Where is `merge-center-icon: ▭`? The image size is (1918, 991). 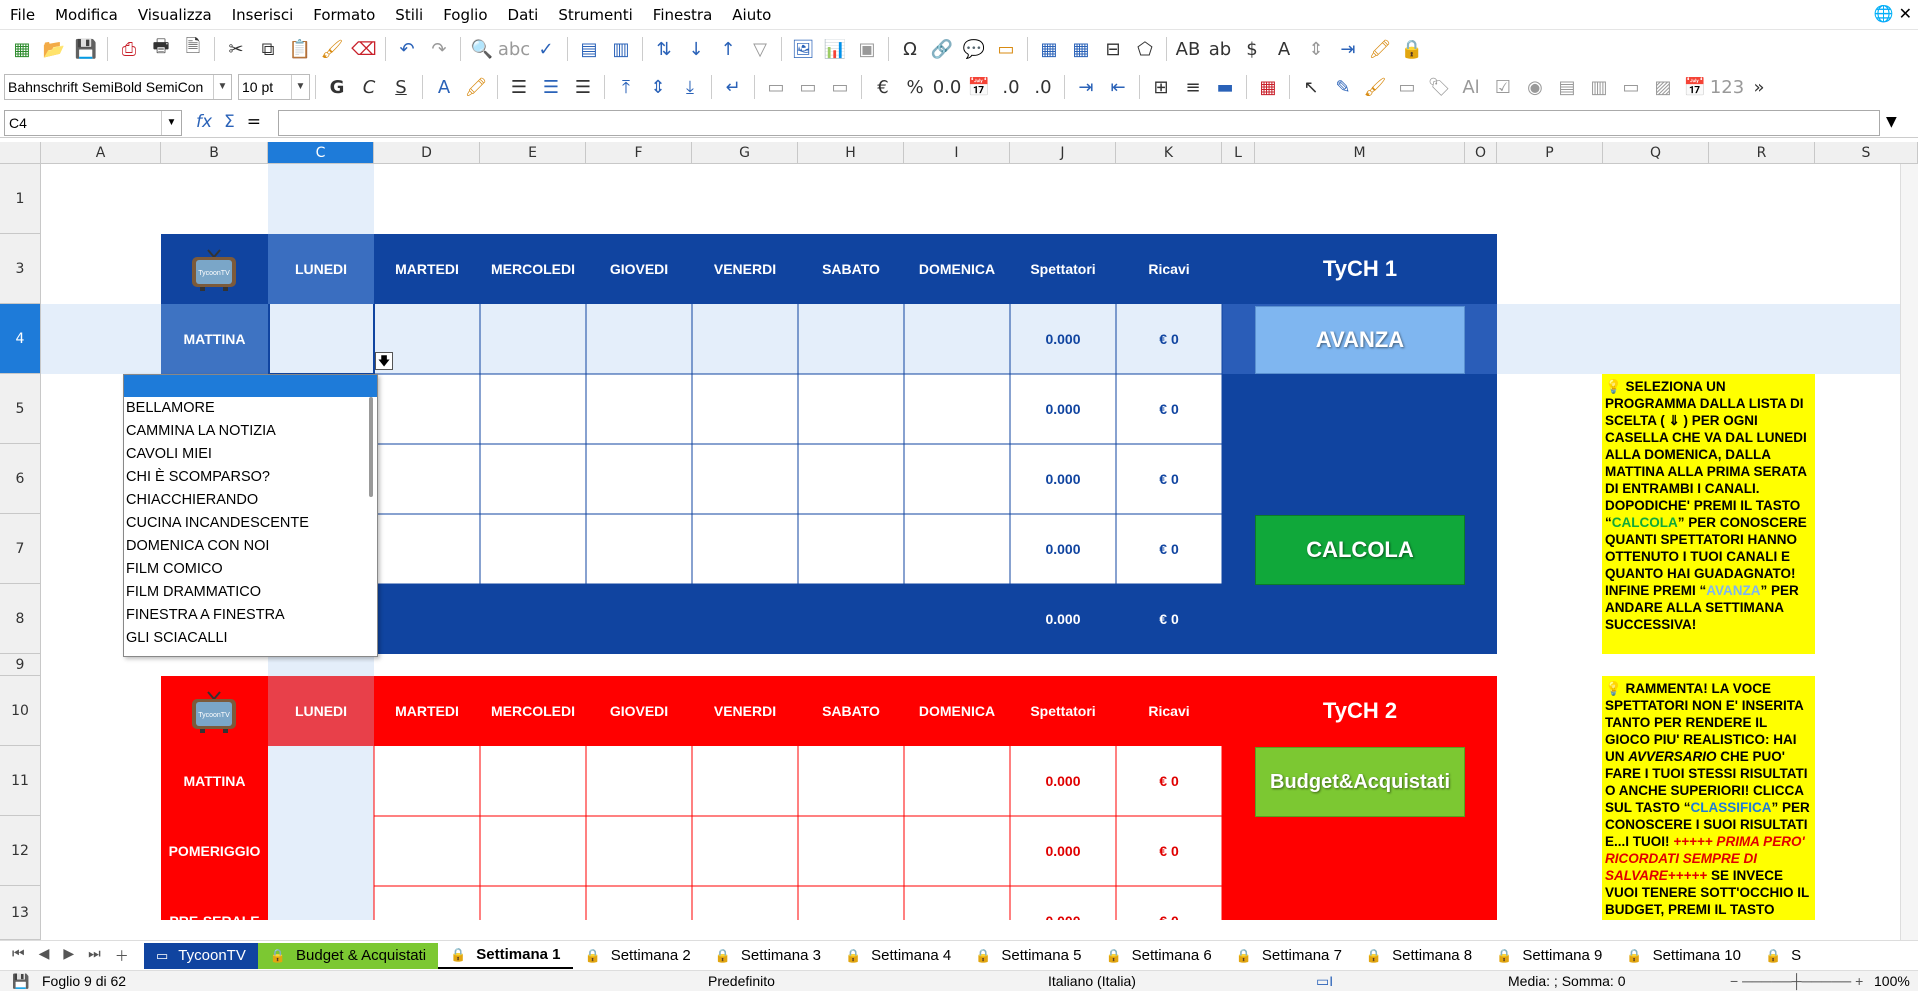
merge-center-icon: ▭ is located at coordinates (808, 87).